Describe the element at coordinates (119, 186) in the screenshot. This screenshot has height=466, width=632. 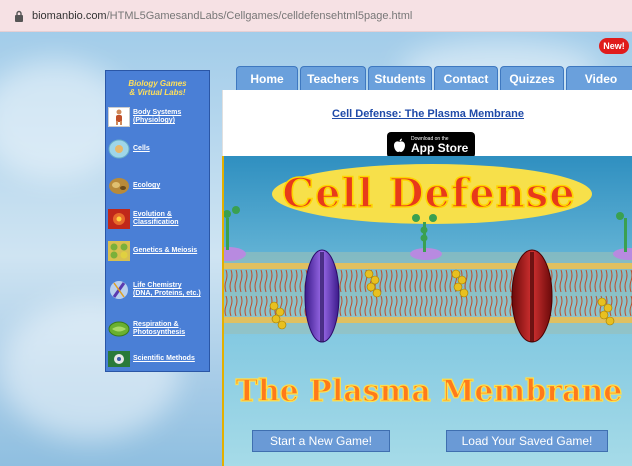
I see `ecology-icon` at that location.